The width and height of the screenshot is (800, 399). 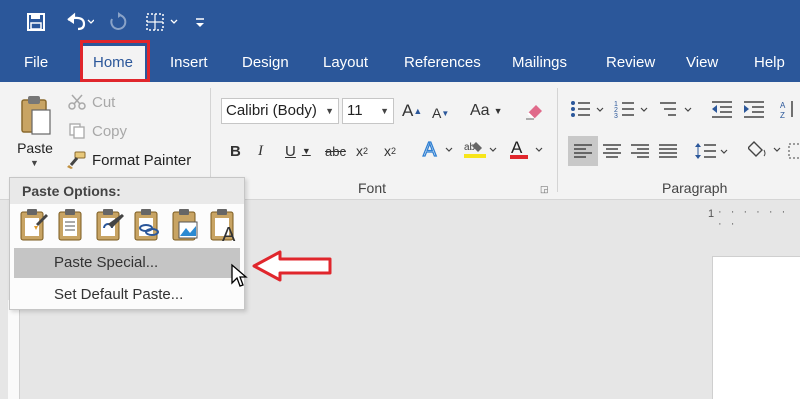 I want to click on font-color-button: A, so click(x=528, y=149).